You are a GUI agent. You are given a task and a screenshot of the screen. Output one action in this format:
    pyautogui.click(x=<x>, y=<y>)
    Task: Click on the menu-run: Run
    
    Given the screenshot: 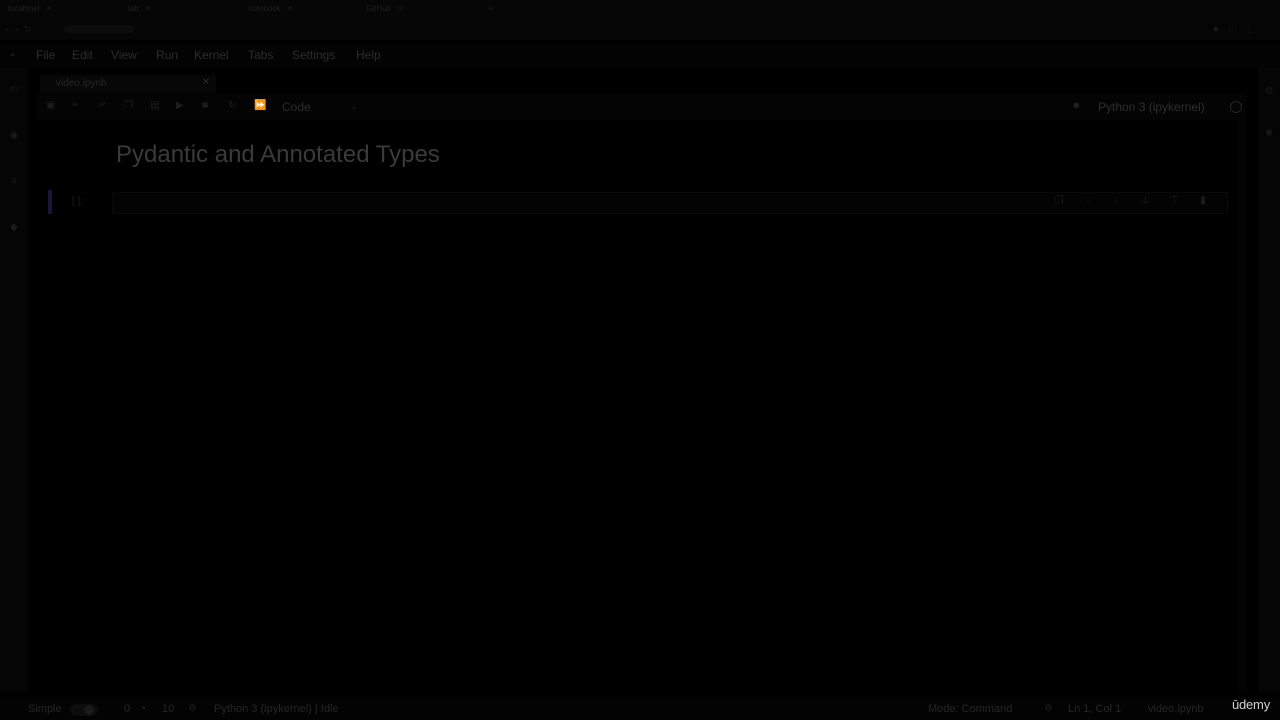 What is the action you would take?
    pyautogui.click(x=167, y=55)
    